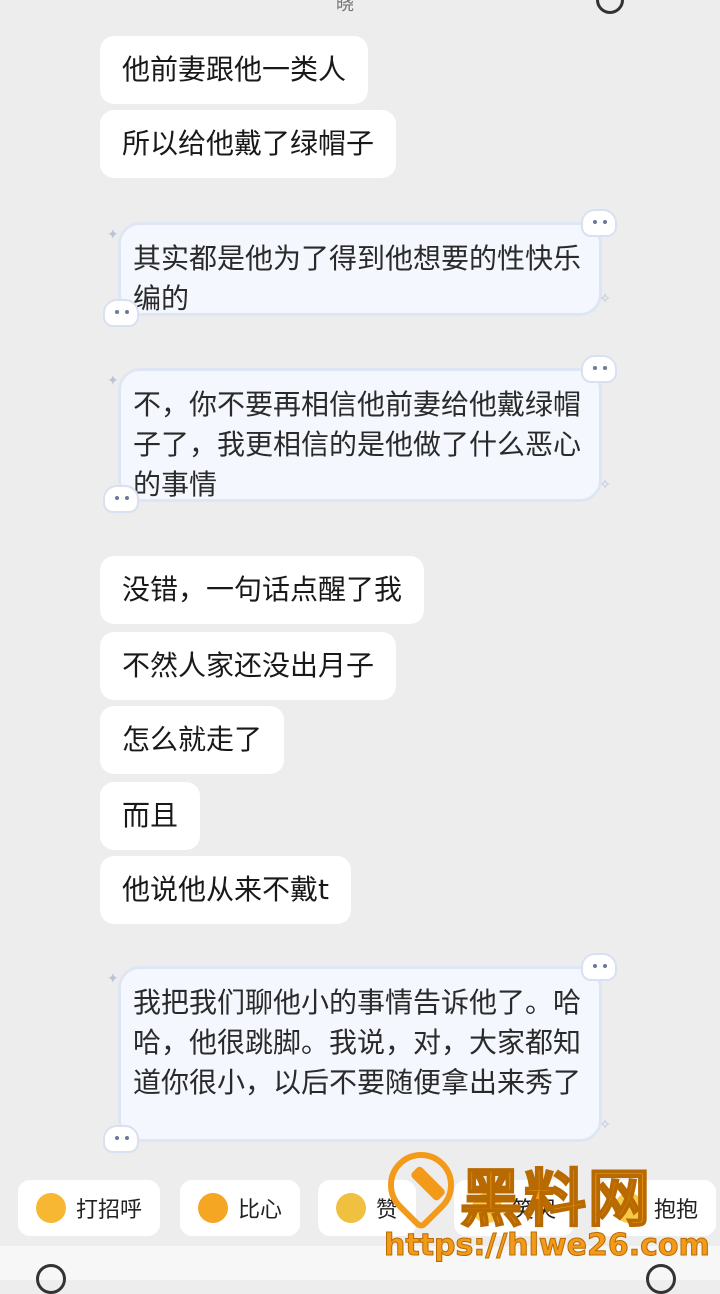 The height and width of the screenshot is (1294, 720). What do you see at coordinates (421, 1185) in the screenshot?
I see `watermark-logo-icon` at bounding box center [421, 1185].